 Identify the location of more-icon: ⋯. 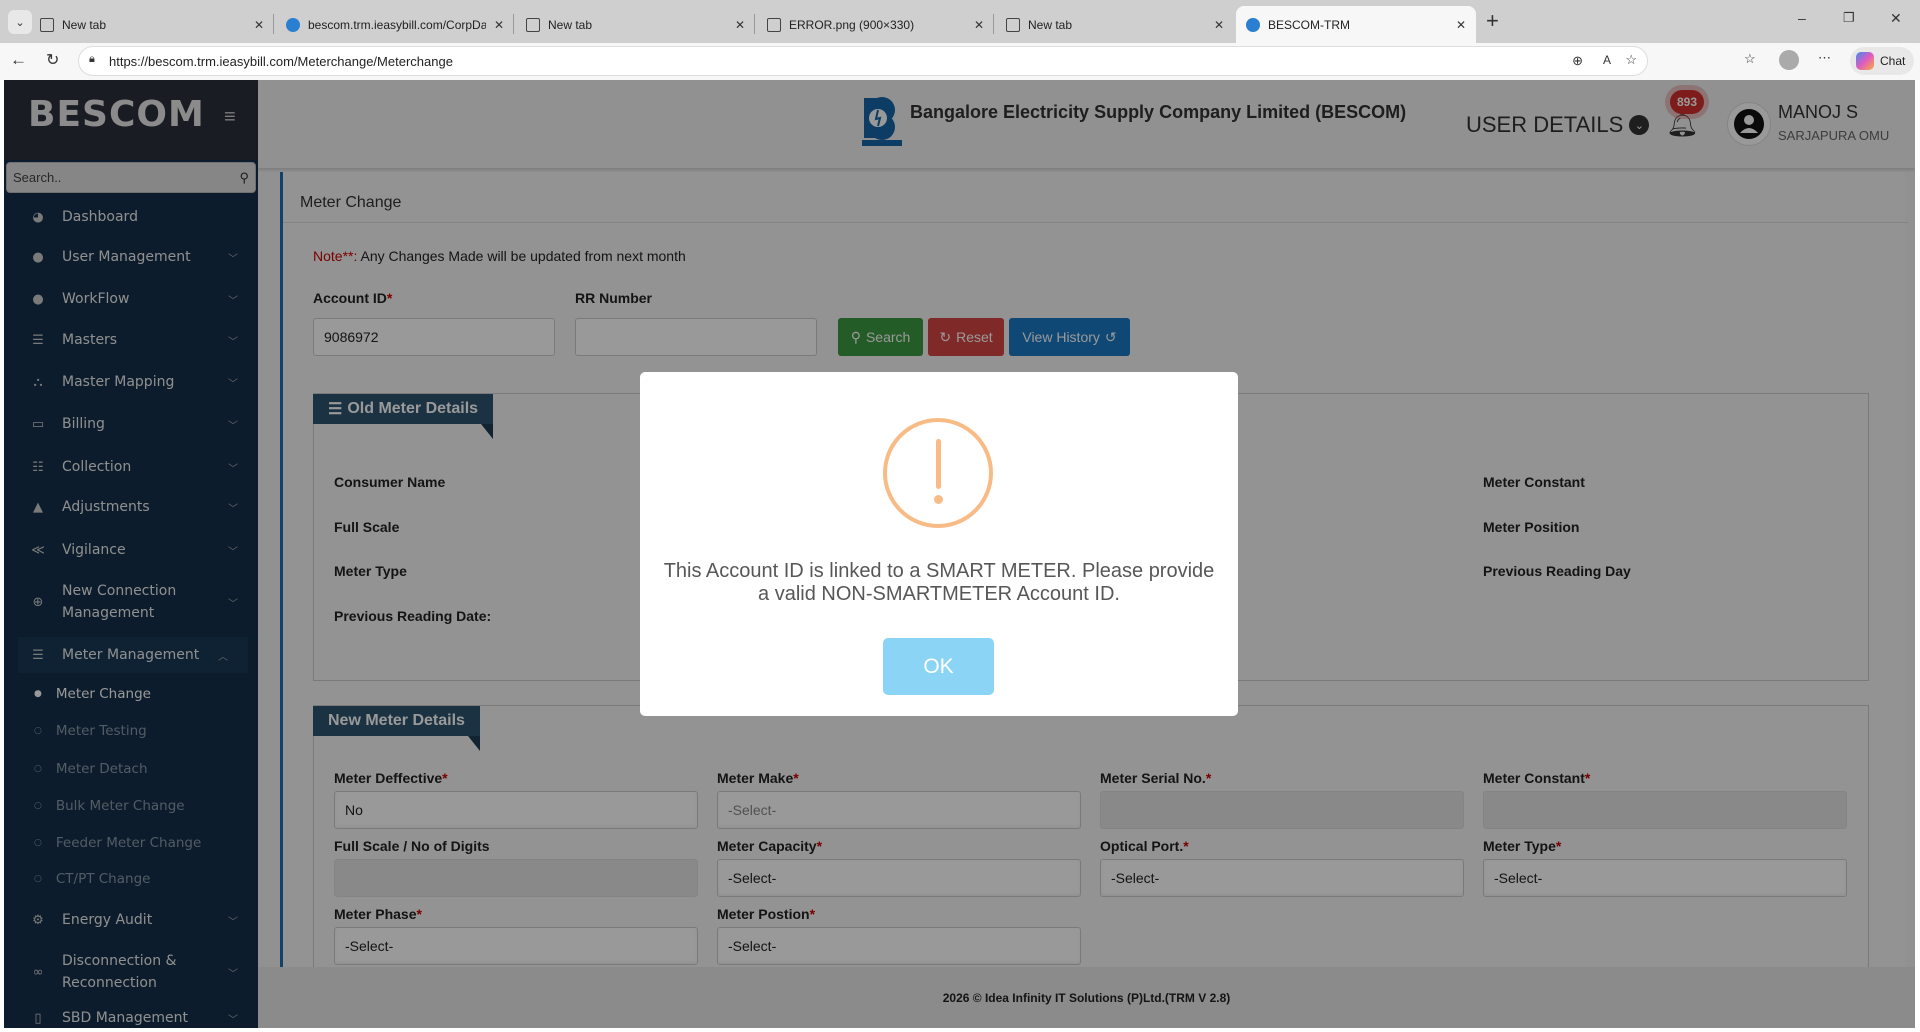
(1824, 58).